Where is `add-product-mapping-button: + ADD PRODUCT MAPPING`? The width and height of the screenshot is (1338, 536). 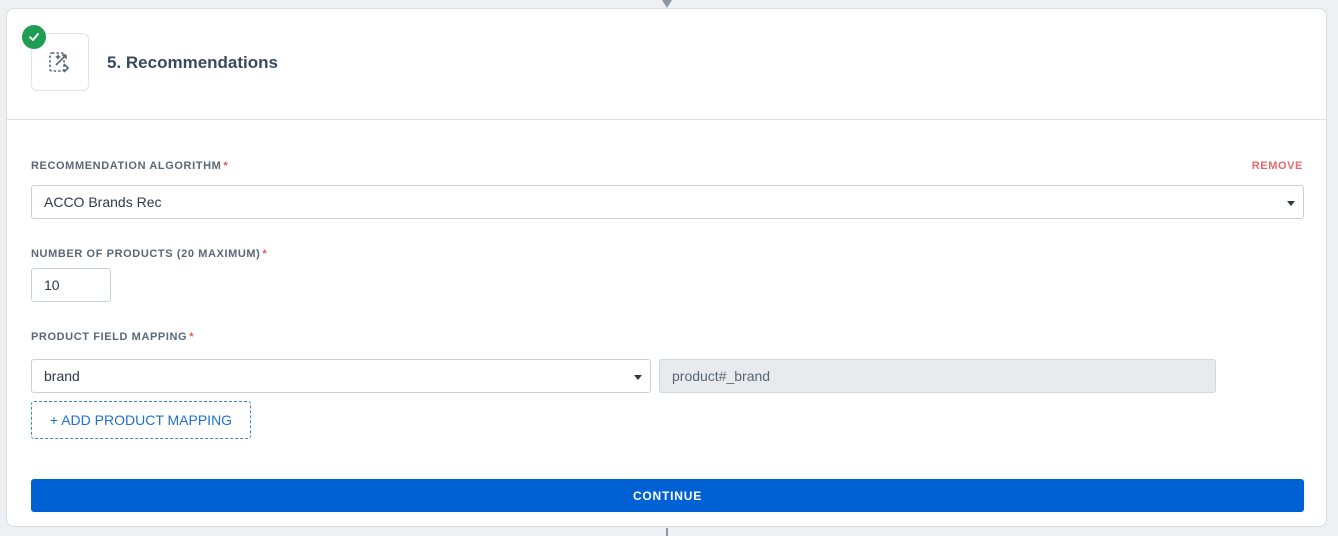 add-product-mapping-button: + ADD PRODUCT MAPPING is located at coordinates (141, 420).